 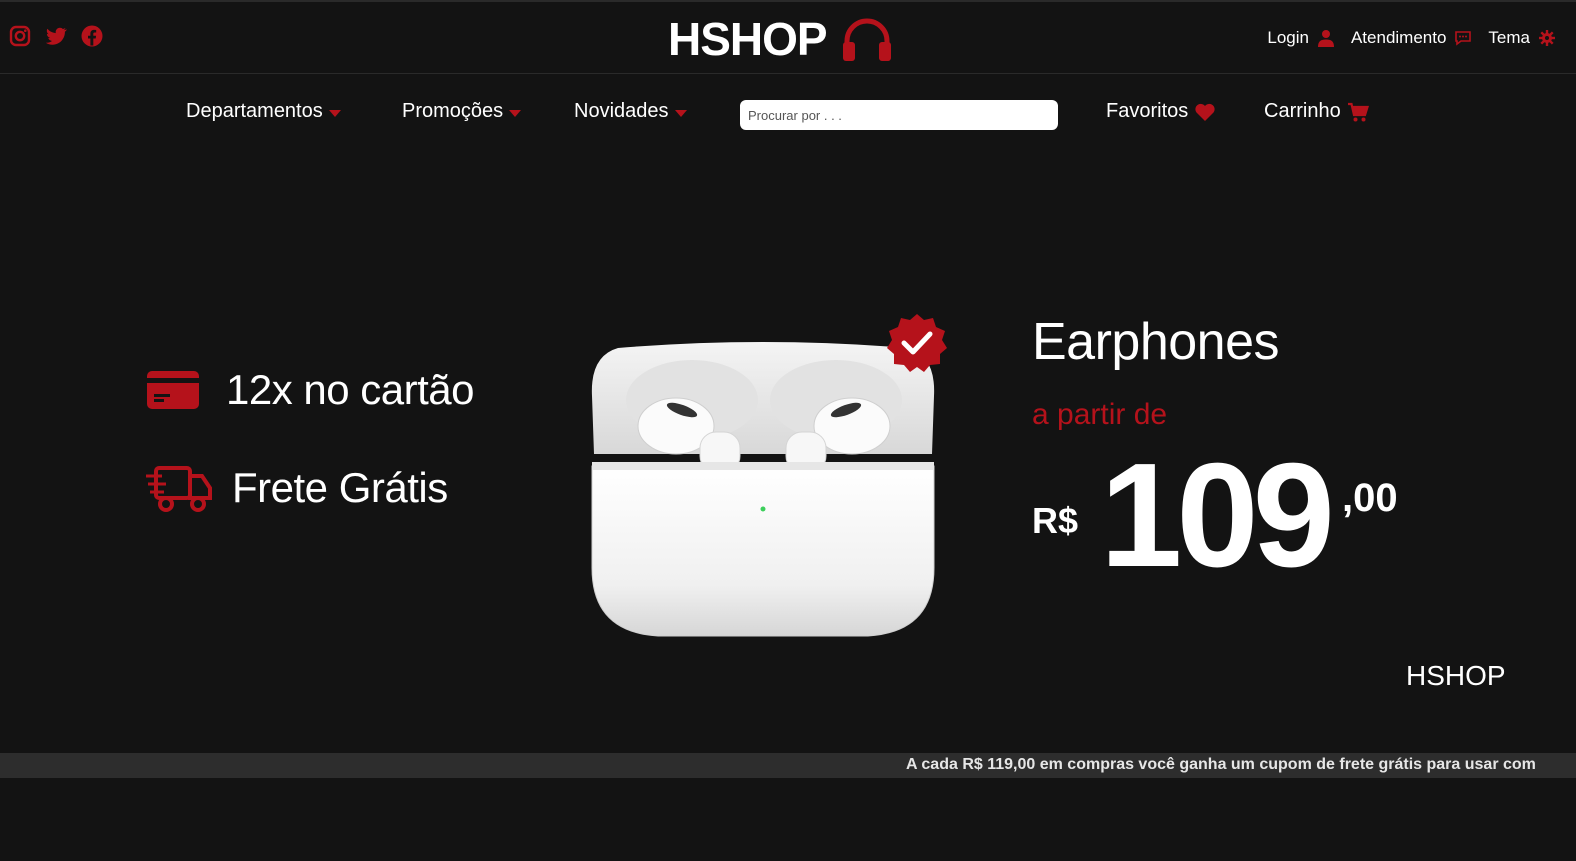 I want to click on verified-badge-icon, so click(x=917, y=343).